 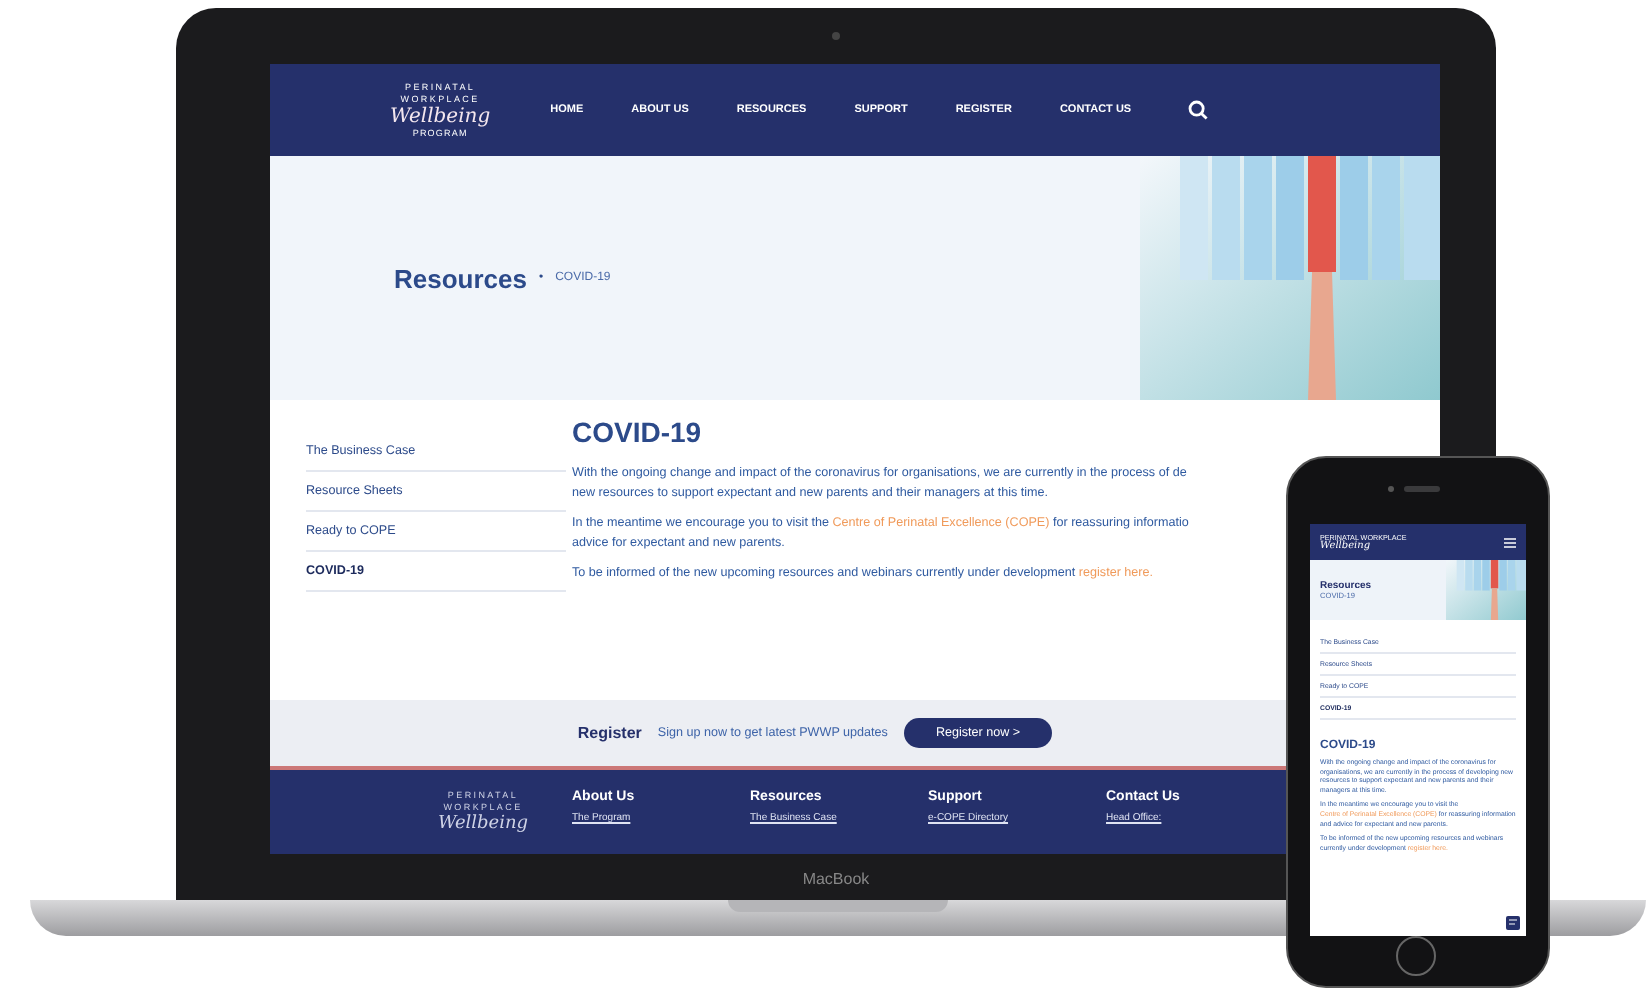 I want to click on speaker-icon, so click(x=1422, y=489).